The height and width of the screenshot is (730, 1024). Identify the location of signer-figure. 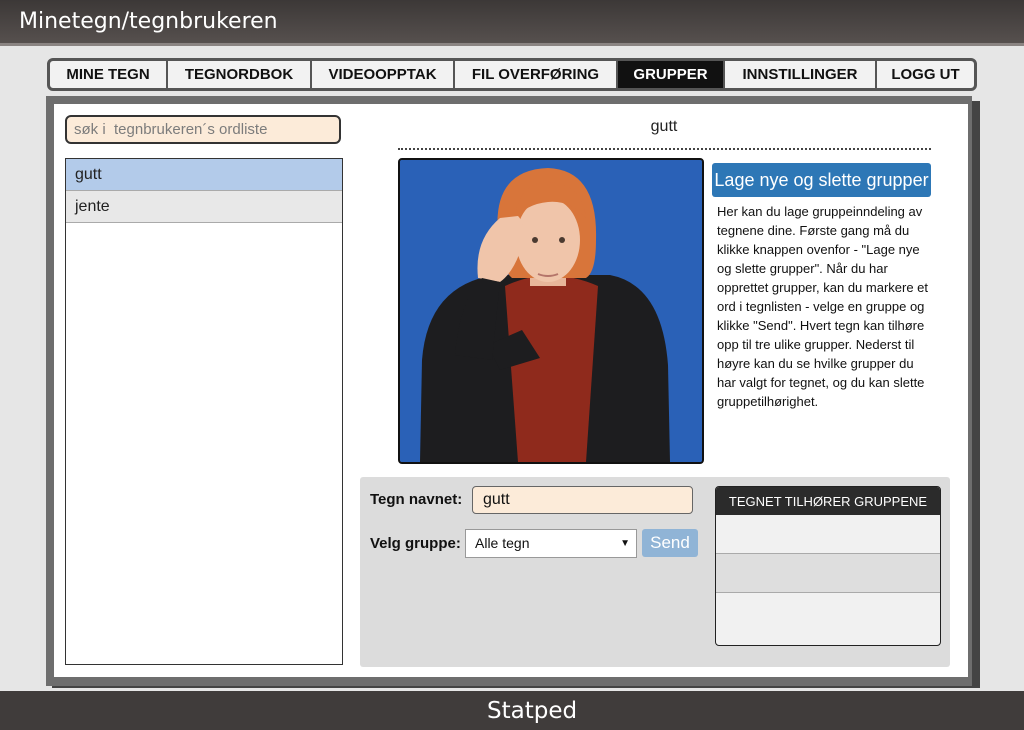
(551, 311).